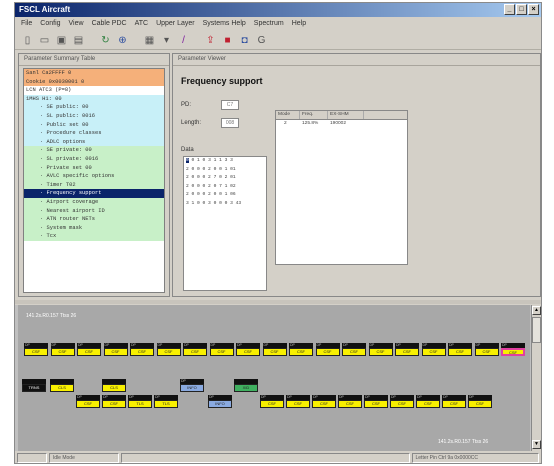 The width and height of the screenshot is (554, 466). Describe the element at coordinates (94, 228) in the screenshot. I see `tree-item: · System mask` at that location.